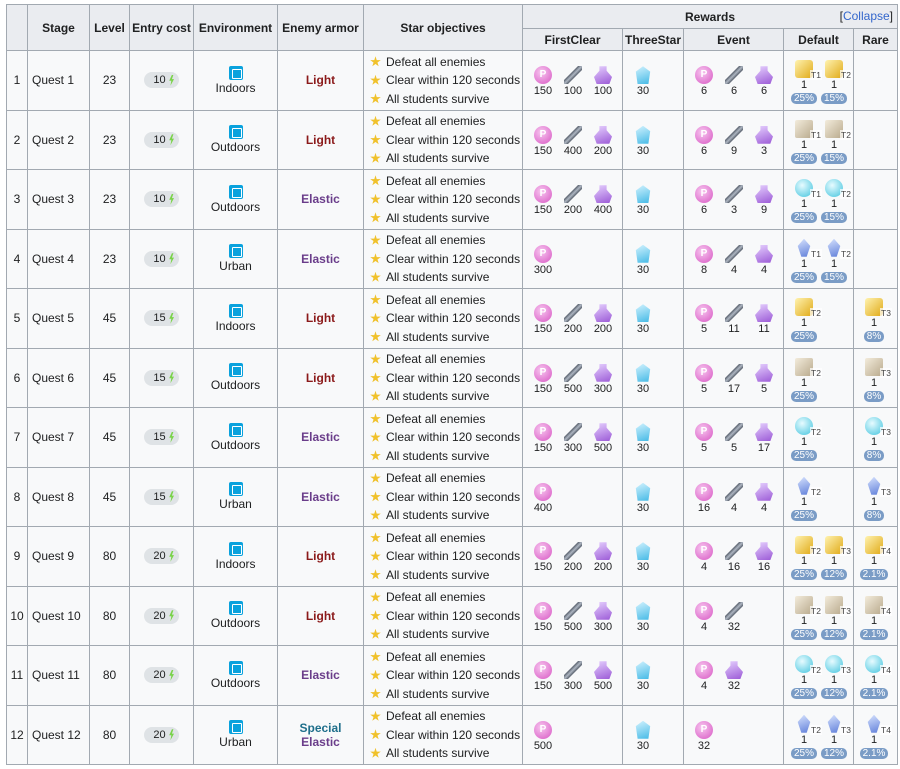  What do you see at coordinates (704, 260) in the screenshot?
I see `reward-item: P8` at bounding box center [704, 260].